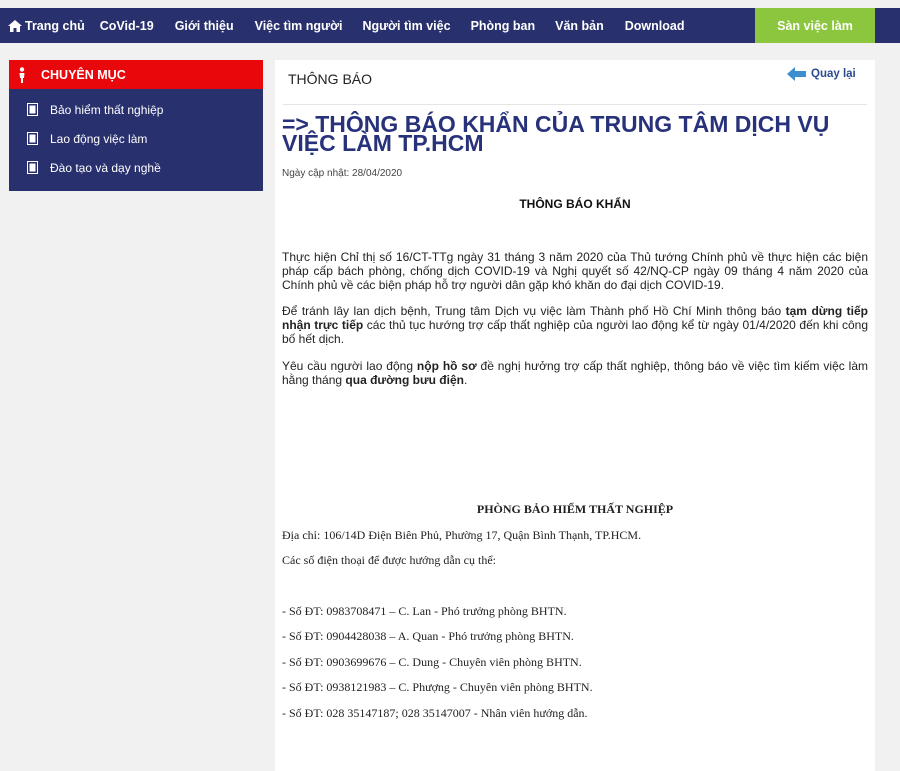 This screenshot has width=900, height=771. Describe the element at coordinates (99, 138) in the screenshot. I see `sidebar-item-label: Lao động việc làm` at that location.